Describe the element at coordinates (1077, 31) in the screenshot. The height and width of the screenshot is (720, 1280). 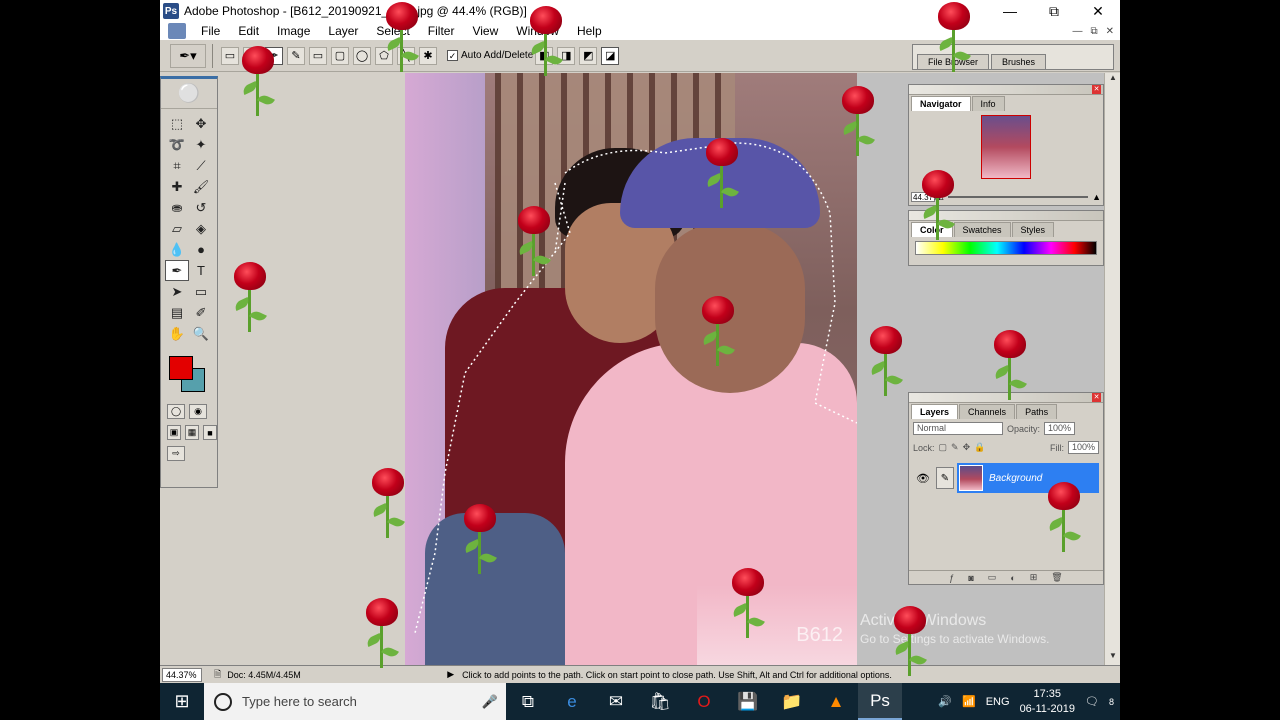
I see `doc-minimize-icon: —` at that location.